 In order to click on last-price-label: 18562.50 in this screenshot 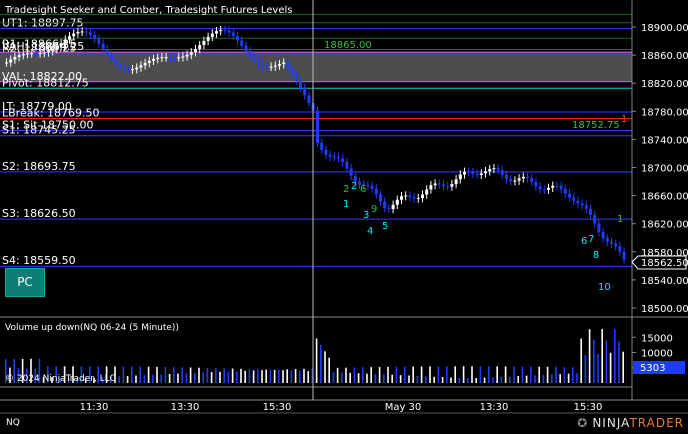, I will do `click(664, 263)`.